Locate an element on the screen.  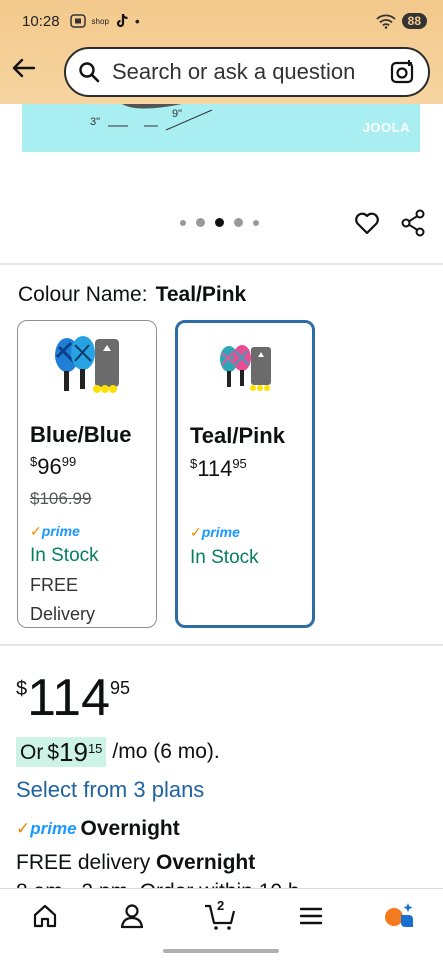
status-bar: 10:28 shop • 88 is located at coordinates (224, 21).